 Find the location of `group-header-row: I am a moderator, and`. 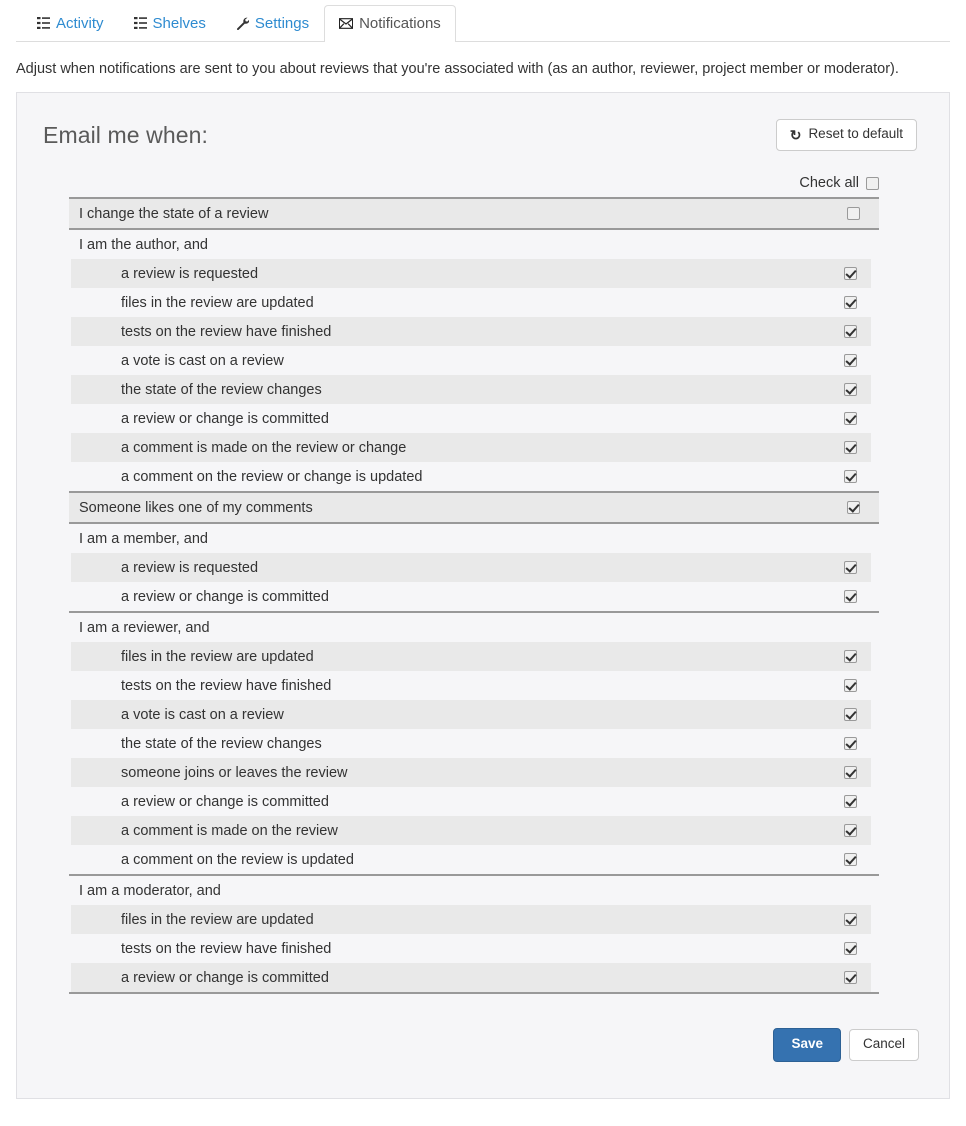

group-header-row: I am a moderator, and is located at coordinates (474, 890).